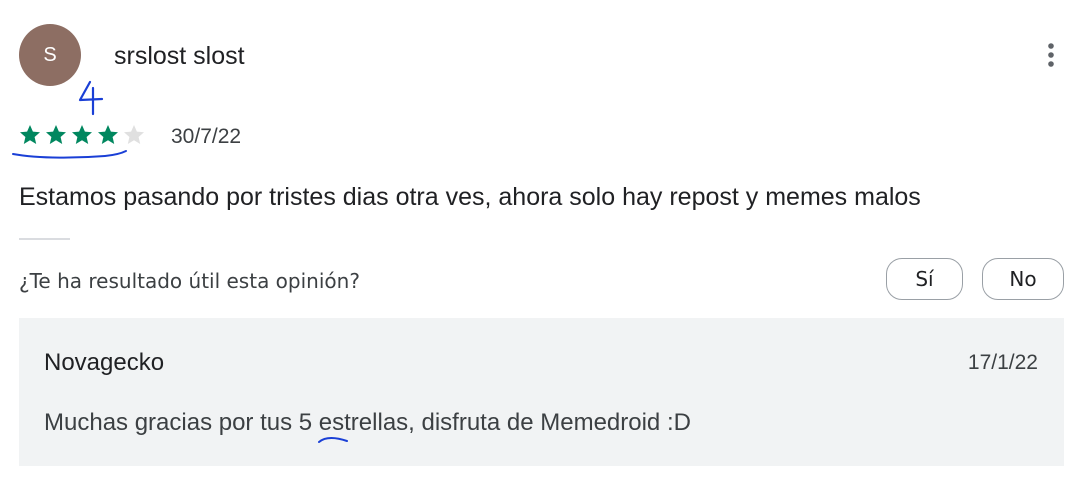  I want to click on reply-date: 17/1/22, so click(1002, 362).